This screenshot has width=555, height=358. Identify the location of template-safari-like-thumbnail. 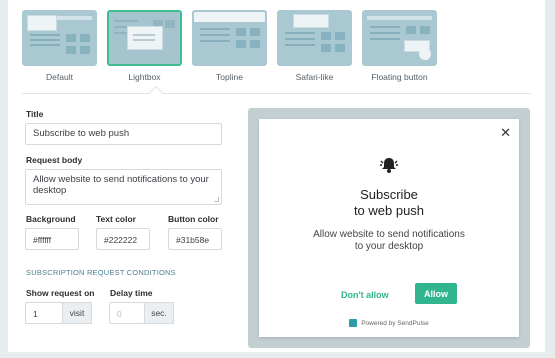
(314, 38).